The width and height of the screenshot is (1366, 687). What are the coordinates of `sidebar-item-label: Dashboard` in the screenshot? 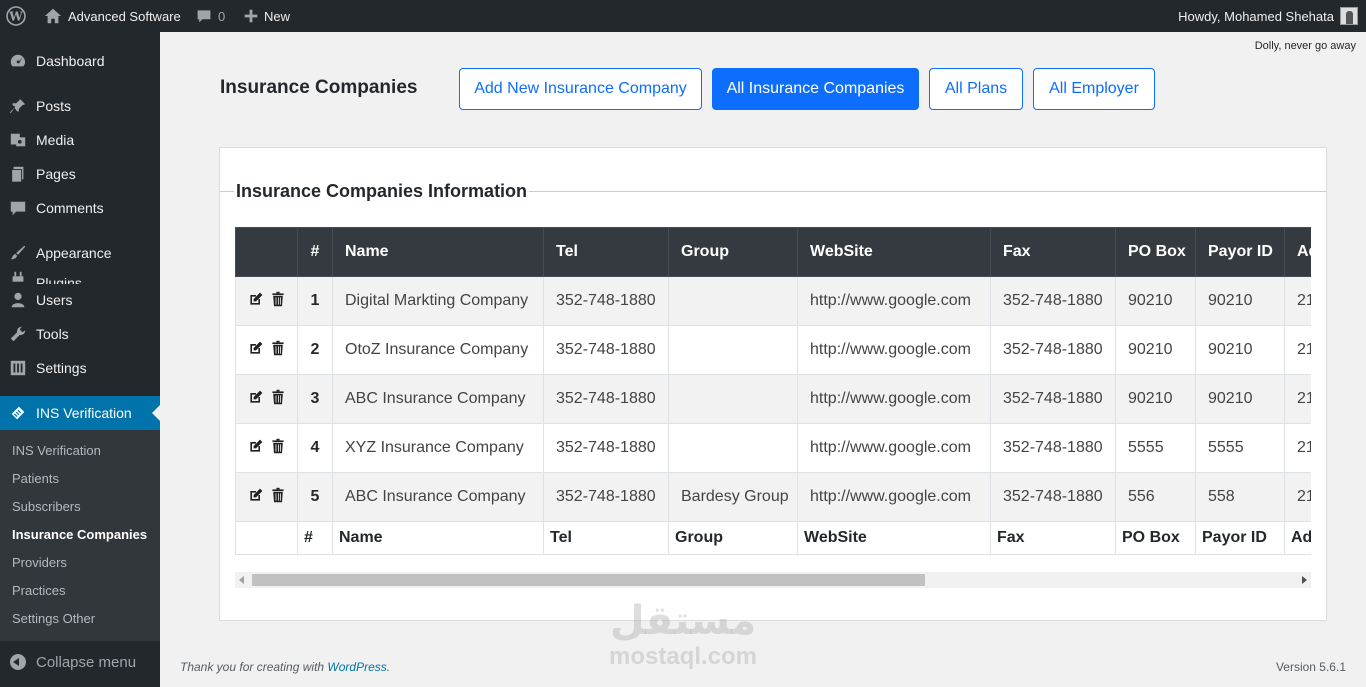 It's located at (70, 61).